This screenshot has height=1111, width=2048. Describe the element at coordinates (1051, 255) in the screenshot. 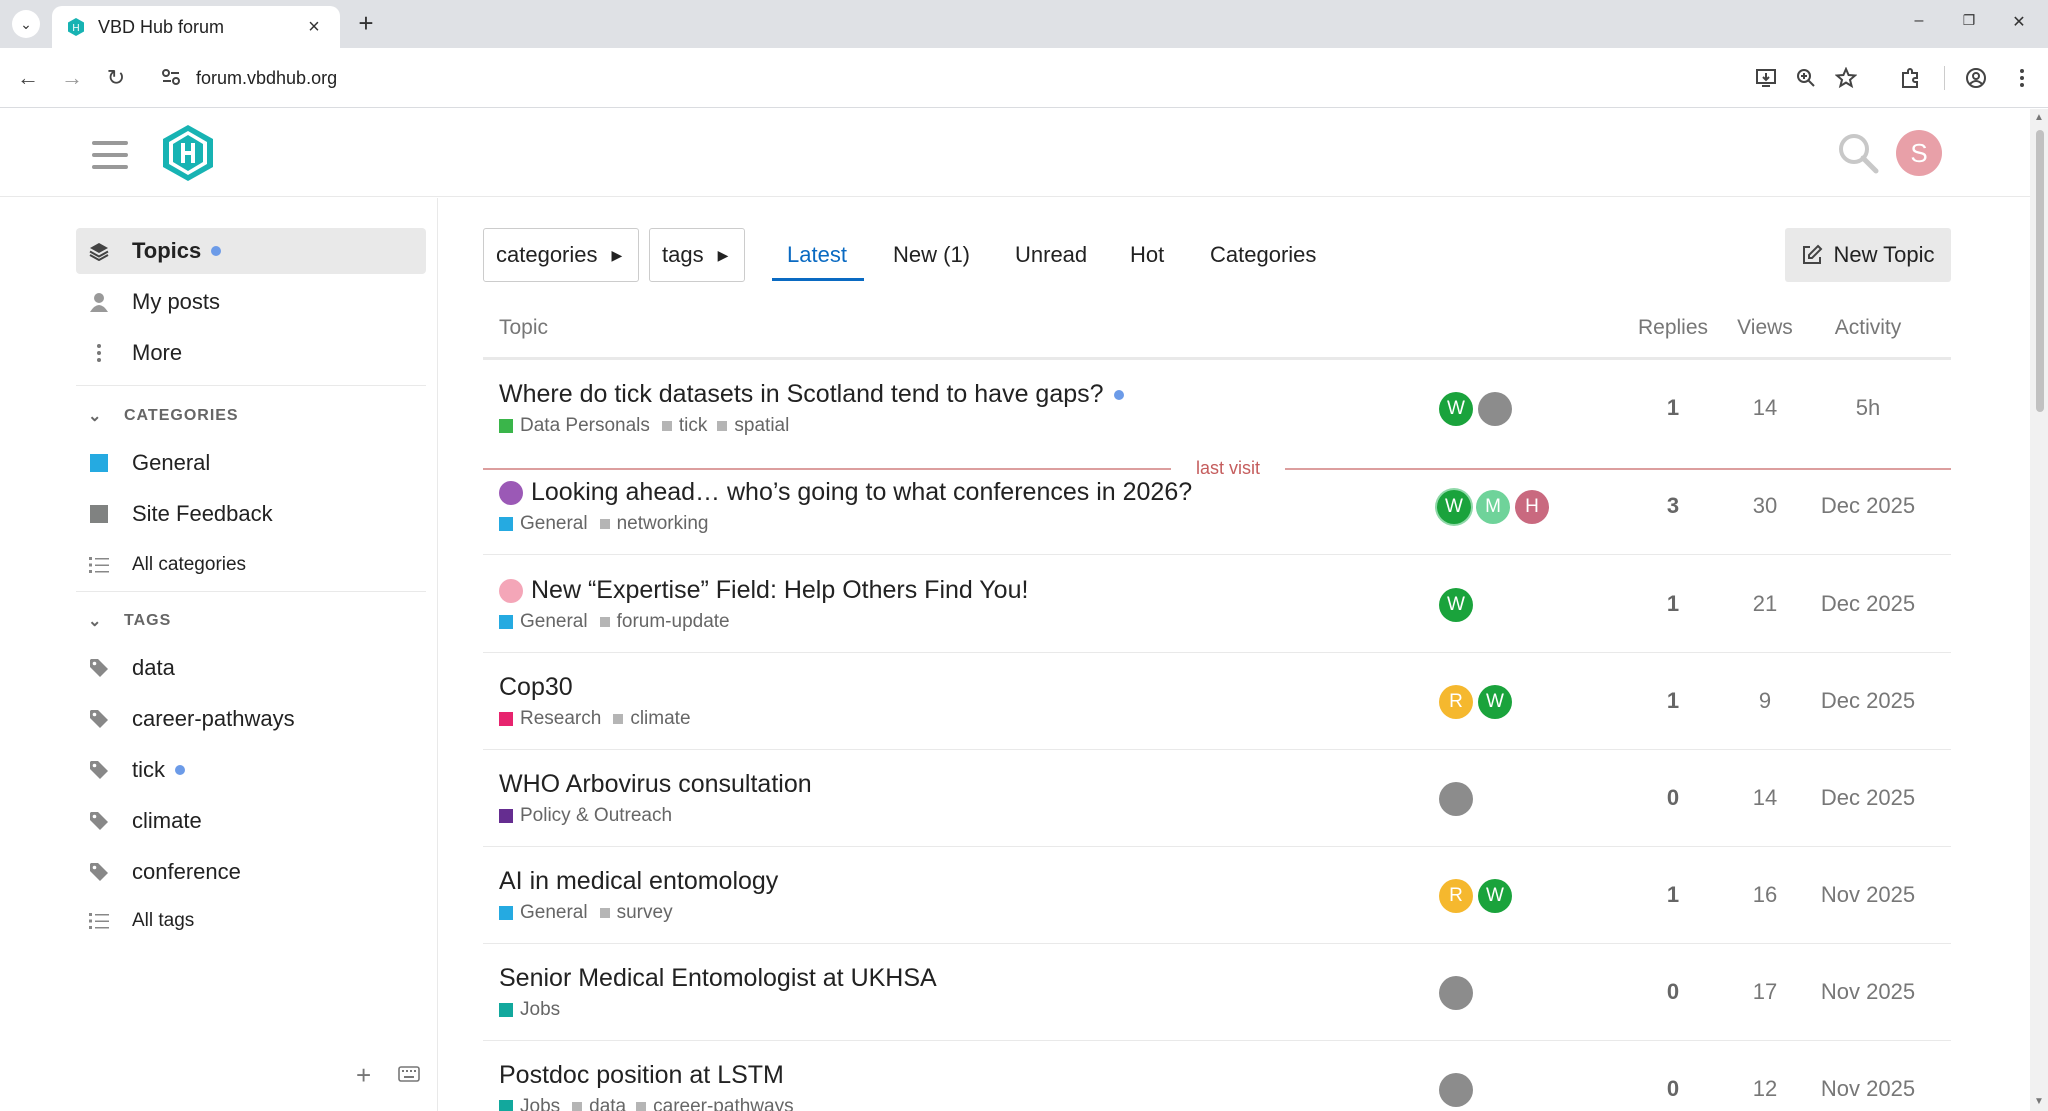

I see `tab-unread: Unread` at that location.